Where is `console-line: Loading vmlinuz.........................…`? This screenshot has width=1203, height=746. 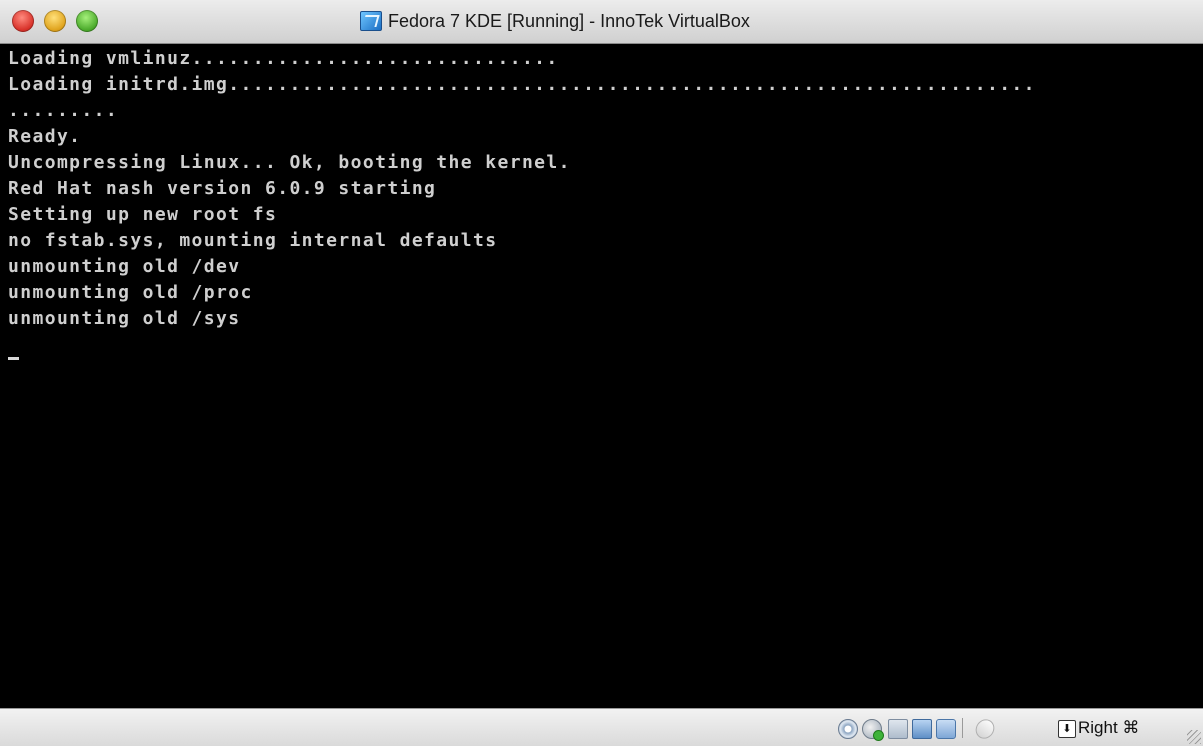 console-line: Loading vmlinuz.........................… is located at coordinates (283, 58).